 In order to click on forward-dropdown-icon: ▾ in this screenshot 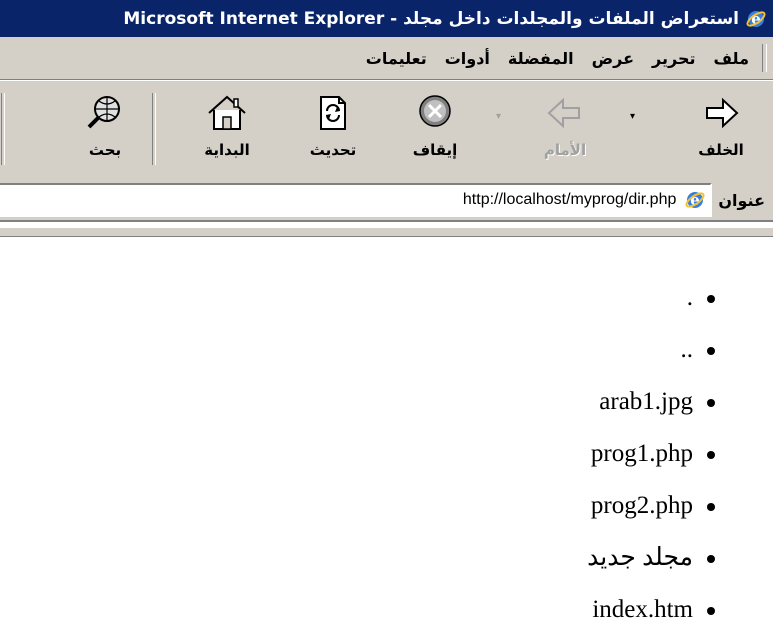, I will do `click(498, 116)`.